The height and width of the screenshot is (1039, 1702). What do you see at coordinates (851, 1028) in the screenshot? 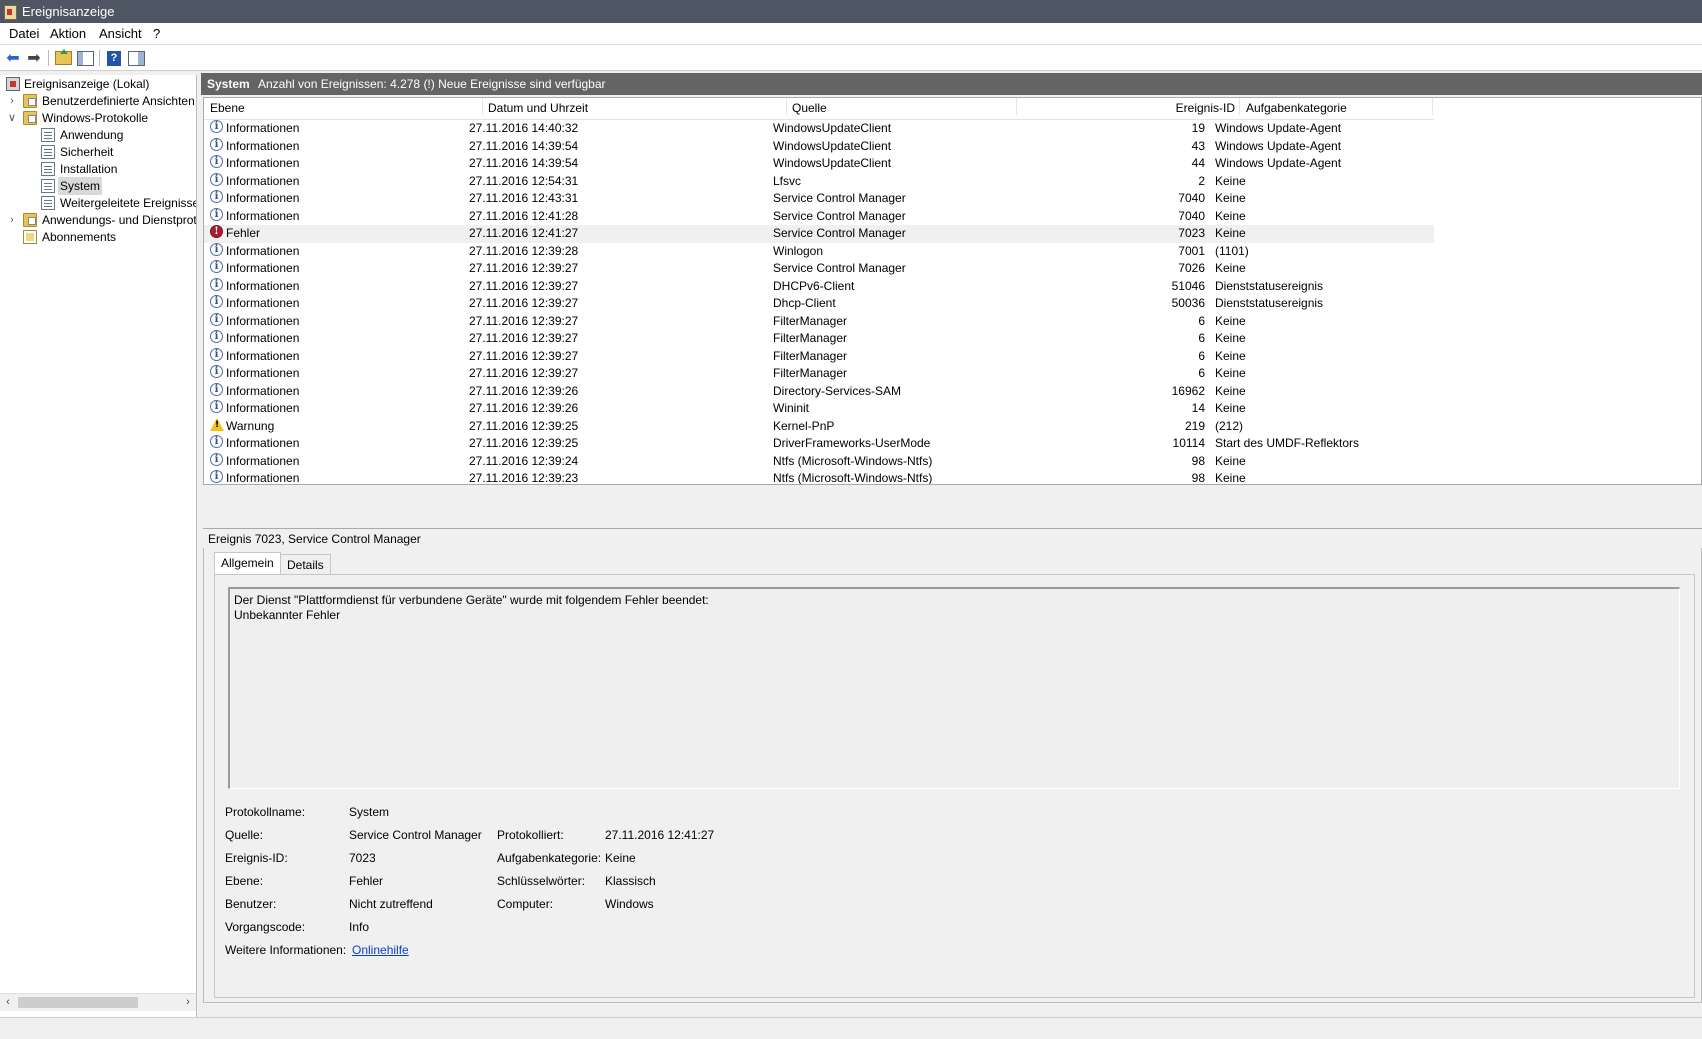
I see `status-bar` at bounding box center [851, 1028].